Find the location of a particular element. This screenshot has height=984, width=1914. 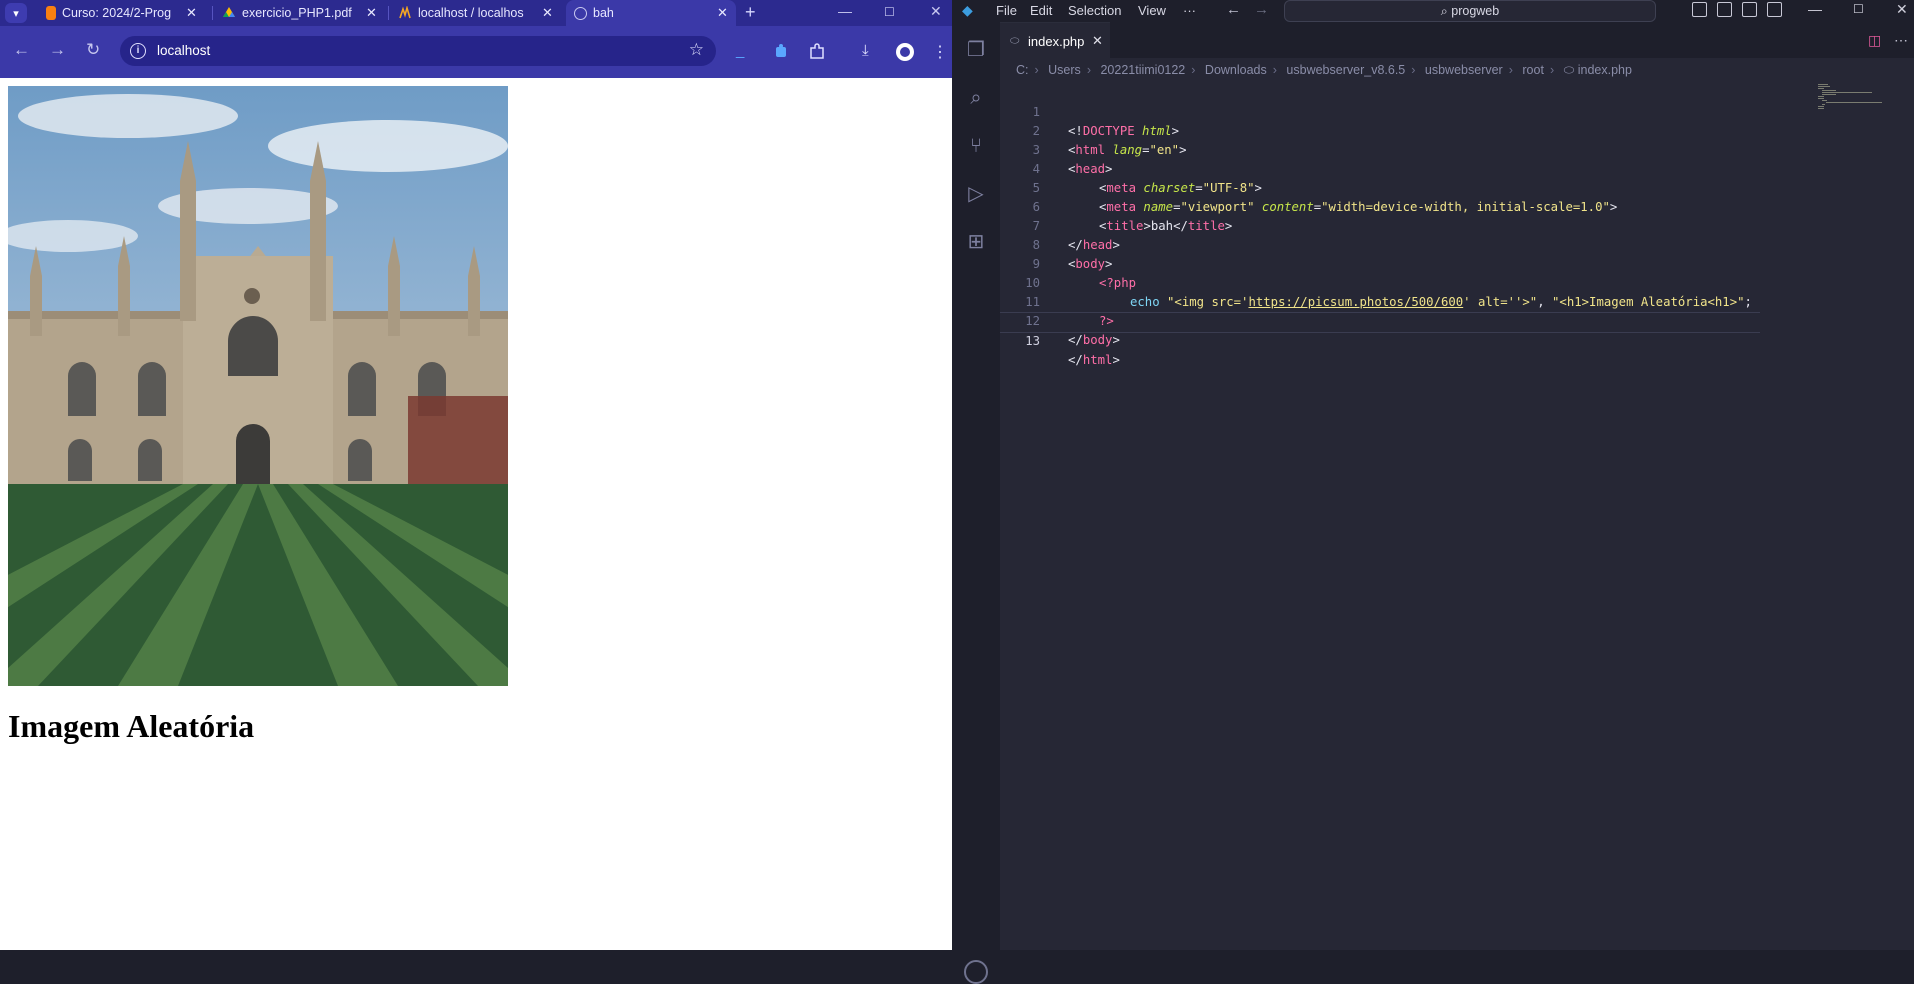

nav-back-icon: ← is located at coordinates (1233, 9).